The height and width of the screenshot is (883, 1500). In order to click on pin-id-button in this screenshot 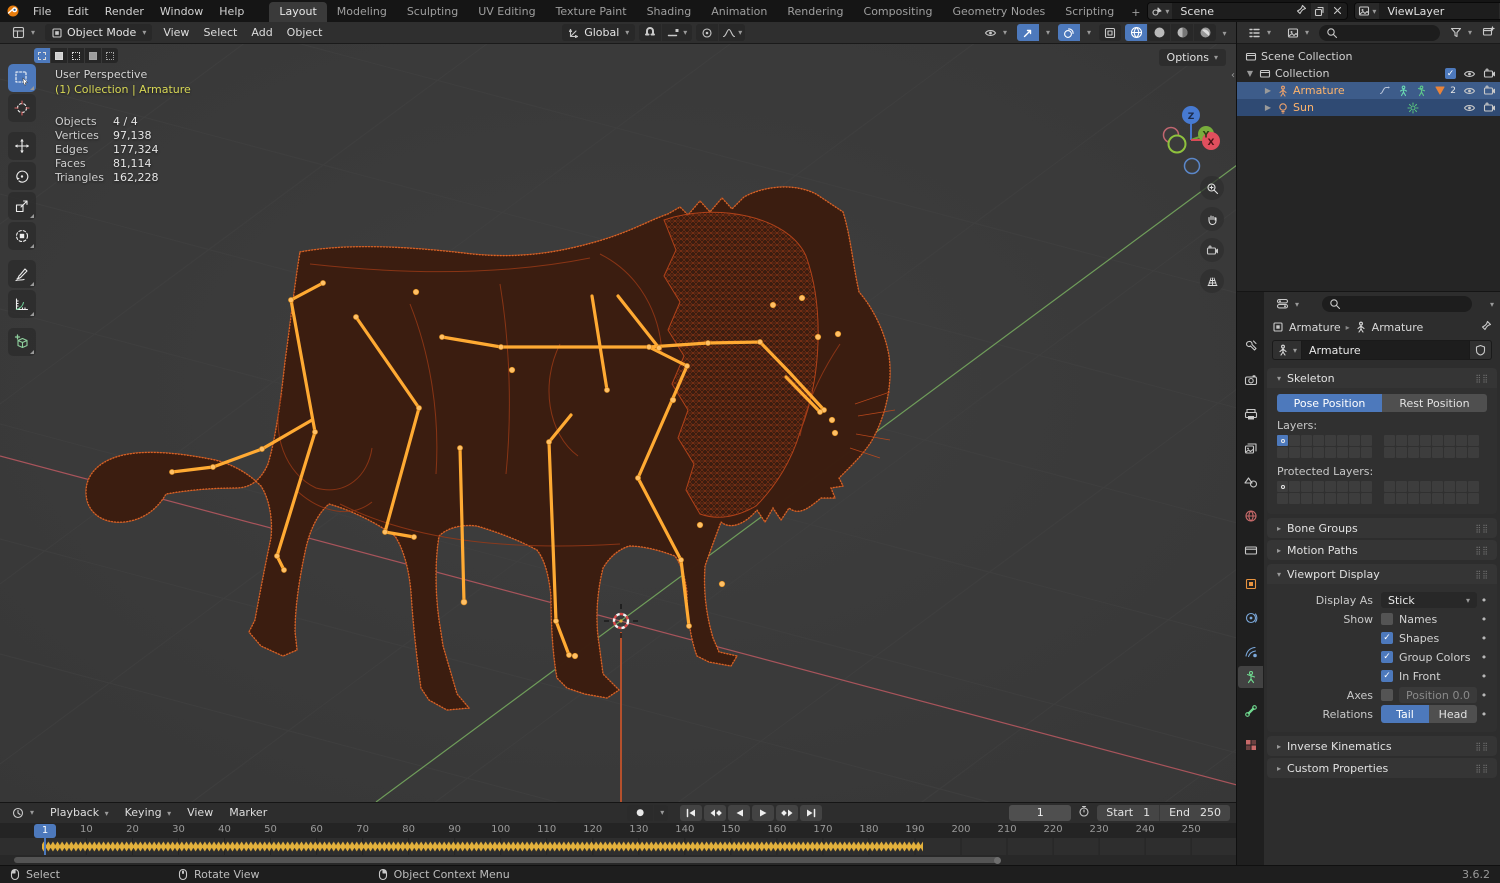, I will do `click(1486, 327)`.